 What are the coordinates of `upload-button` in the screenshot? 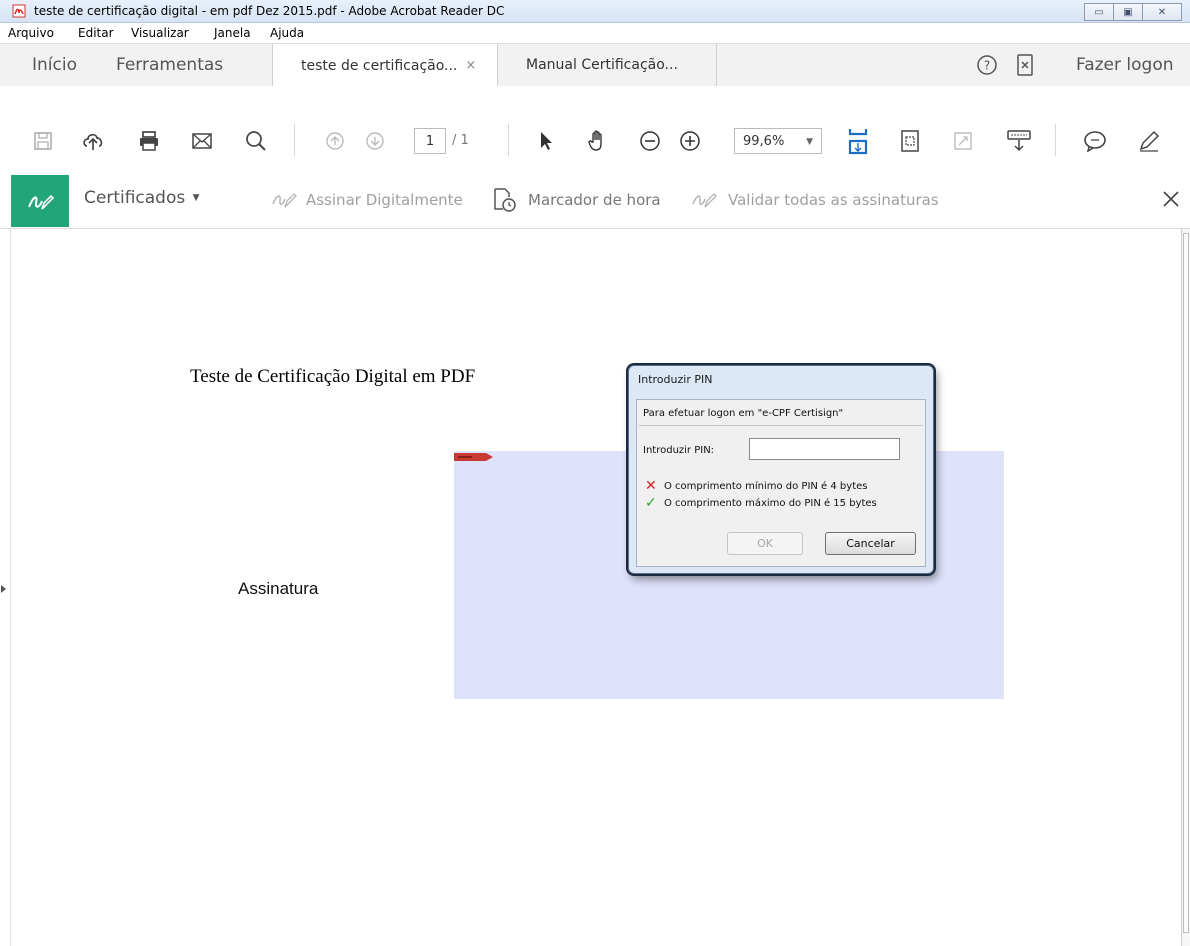 It's located at (93, 141).